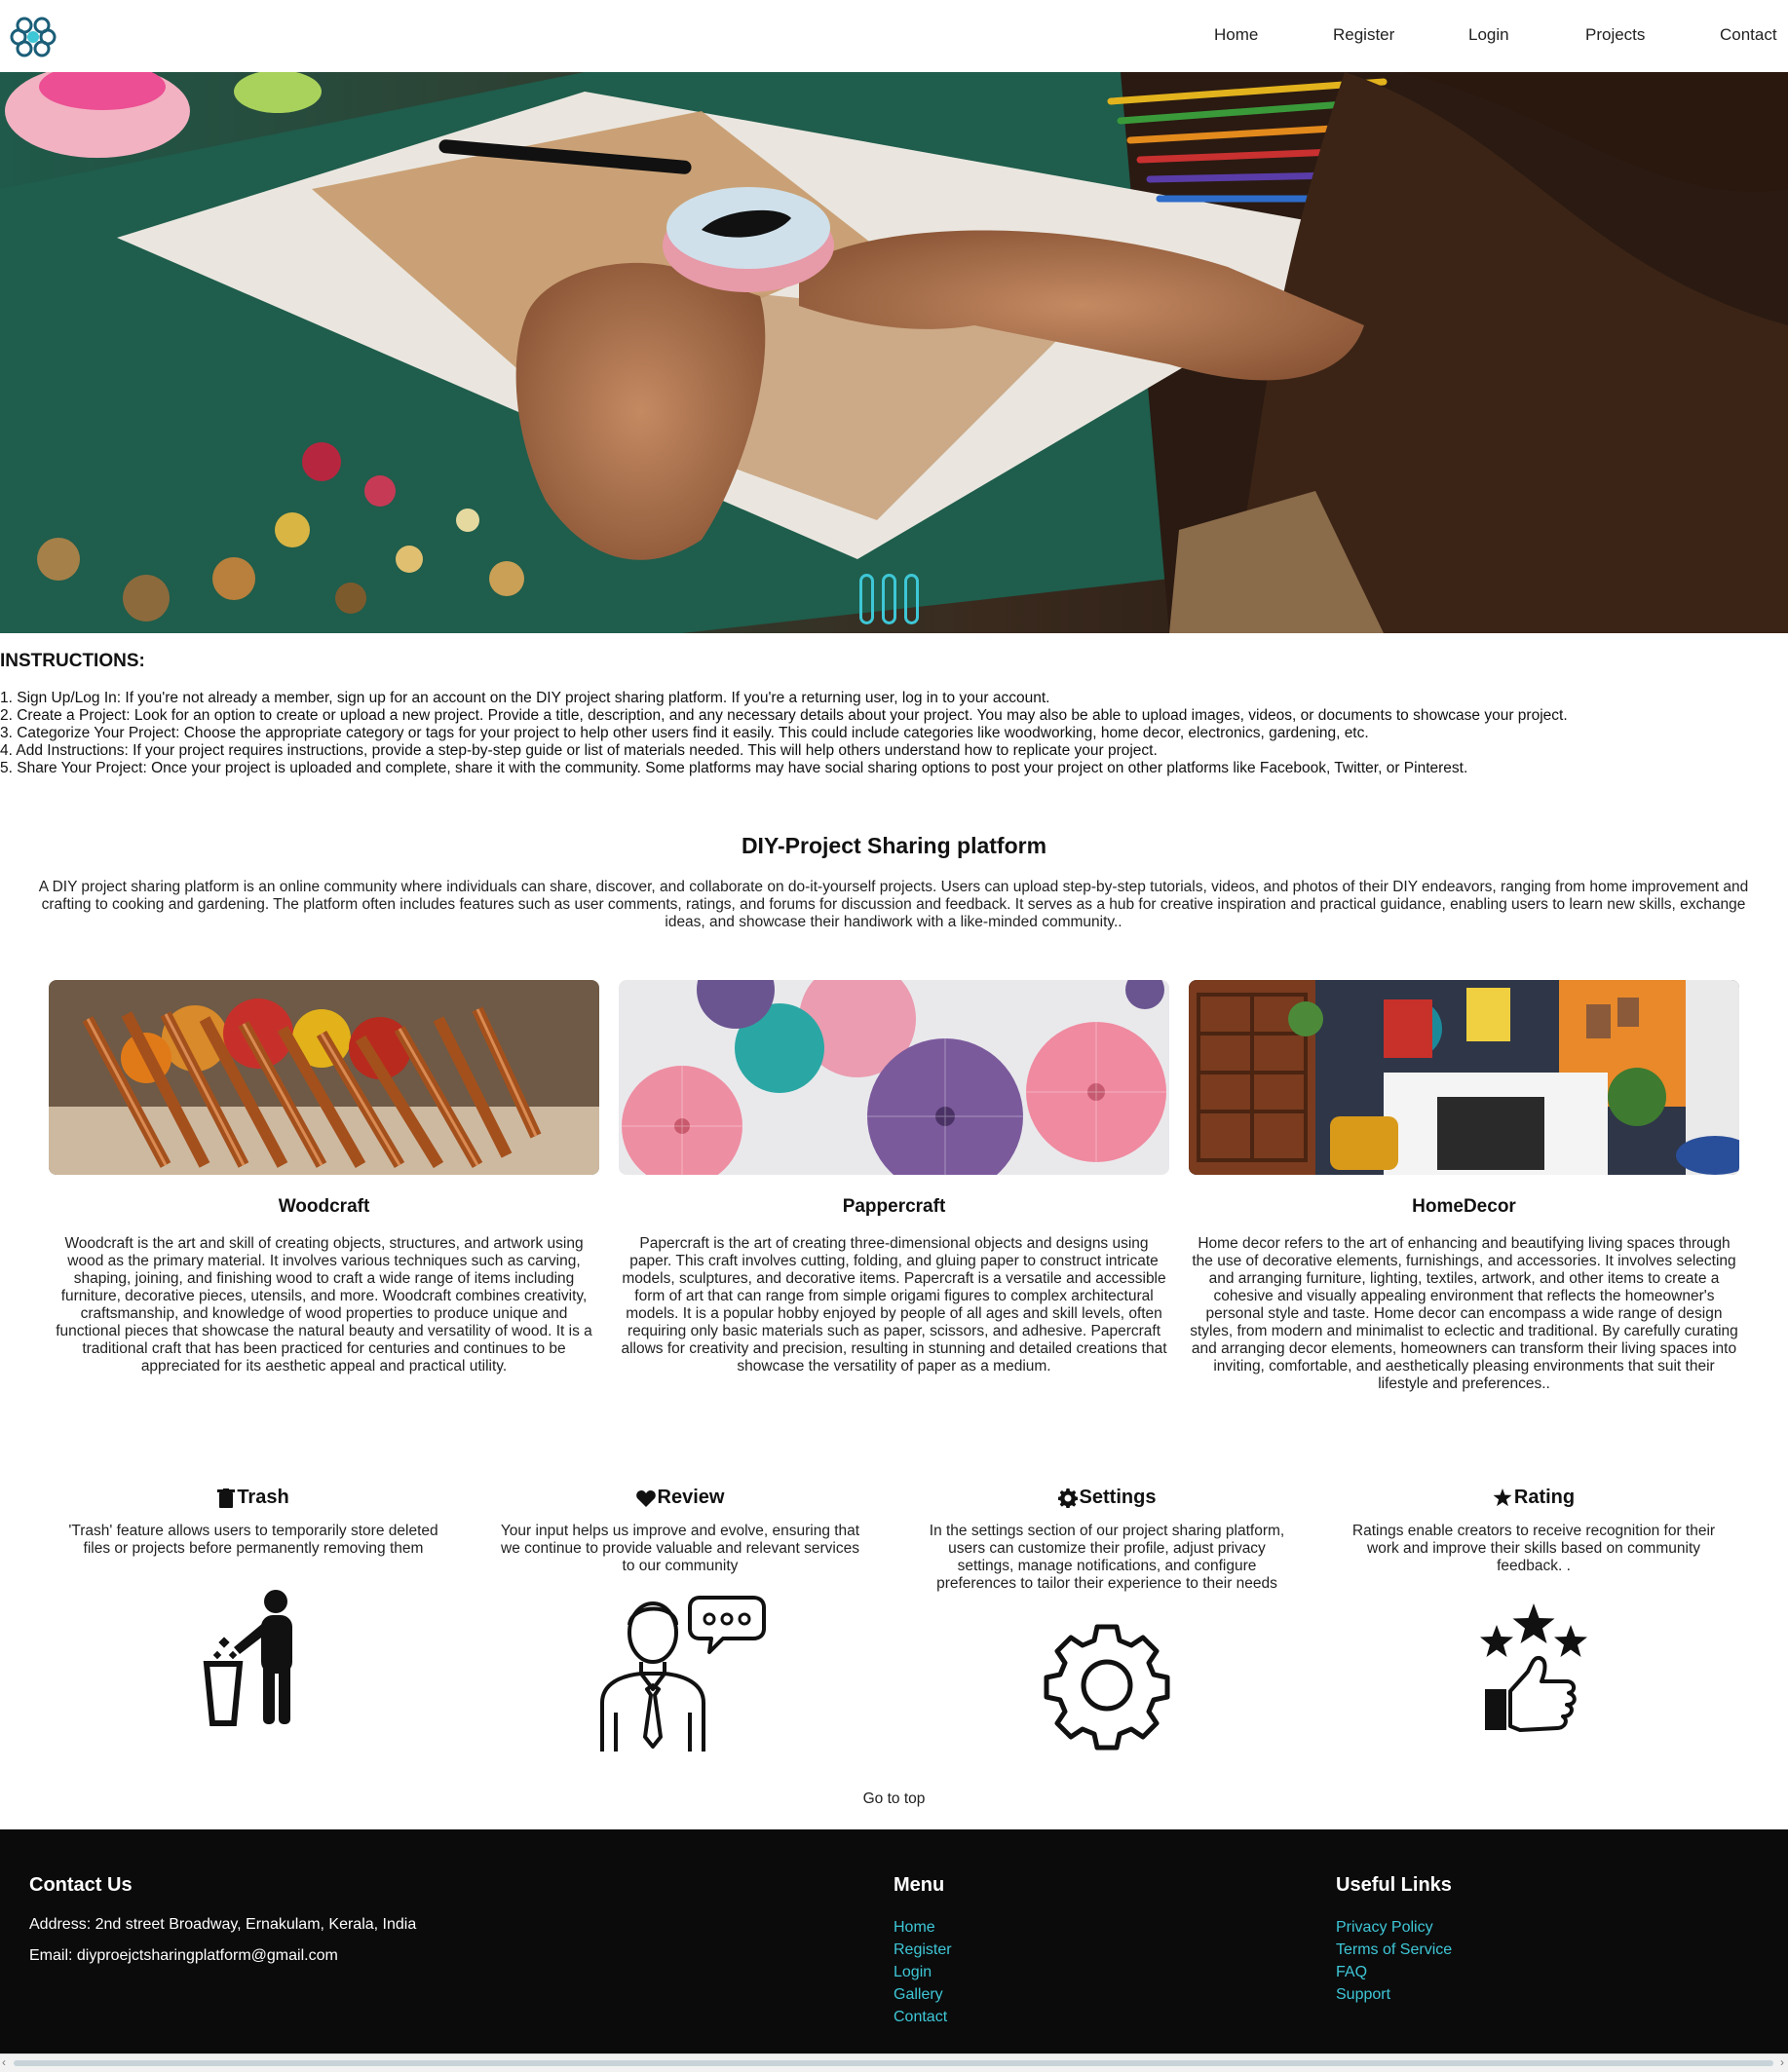 The width and height of the screenshot is (1788, 2072). What do you see at coordinates (72, 661) in the screenshot?
I see `instructions-title: INSTRUCTIONS:` at bounding box center [72, 661].